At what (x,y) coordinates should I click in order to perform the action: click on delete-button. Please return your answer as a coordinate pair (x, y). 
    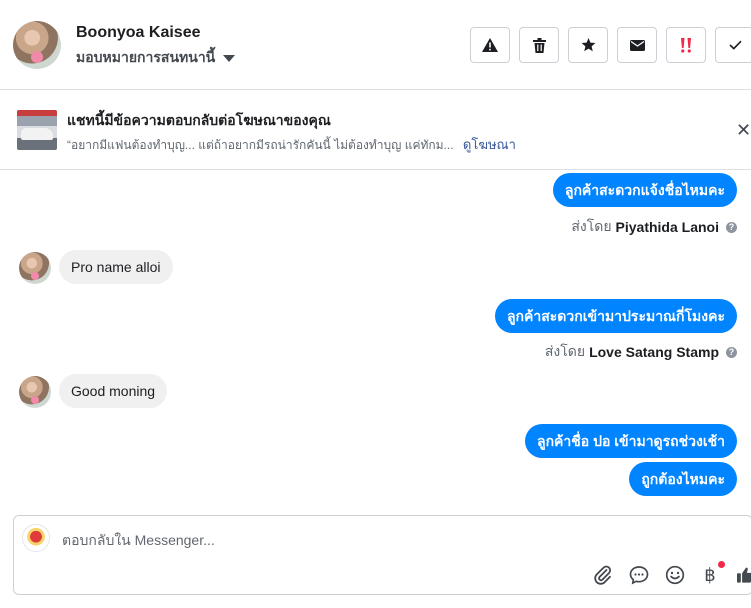
    Looking at the image, I should click on (539, 45).